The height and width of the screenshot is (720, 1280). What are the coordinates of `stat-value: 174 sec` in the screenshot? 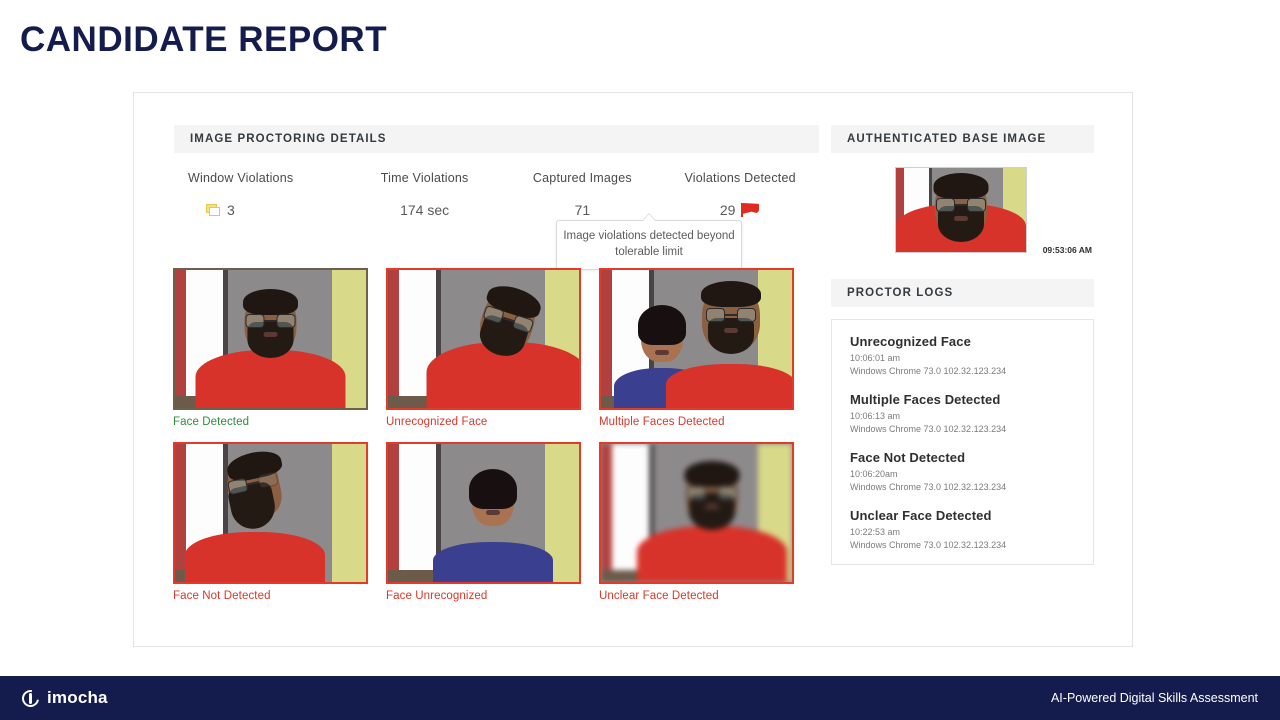 It's located at (425, 210).